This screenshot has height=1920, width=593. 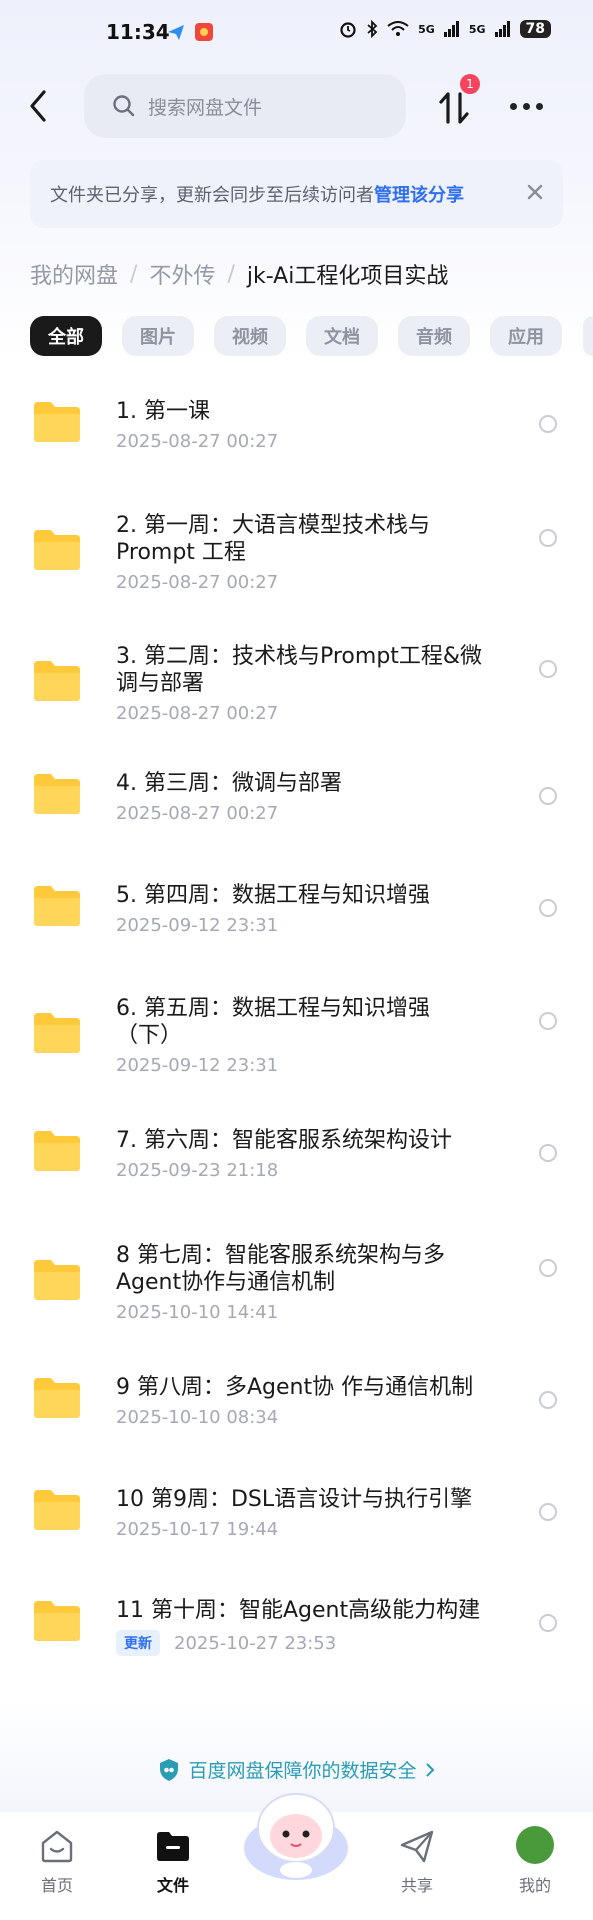 I want to click on search-input: 搜索网盘文件, so click(x=245, y=106).